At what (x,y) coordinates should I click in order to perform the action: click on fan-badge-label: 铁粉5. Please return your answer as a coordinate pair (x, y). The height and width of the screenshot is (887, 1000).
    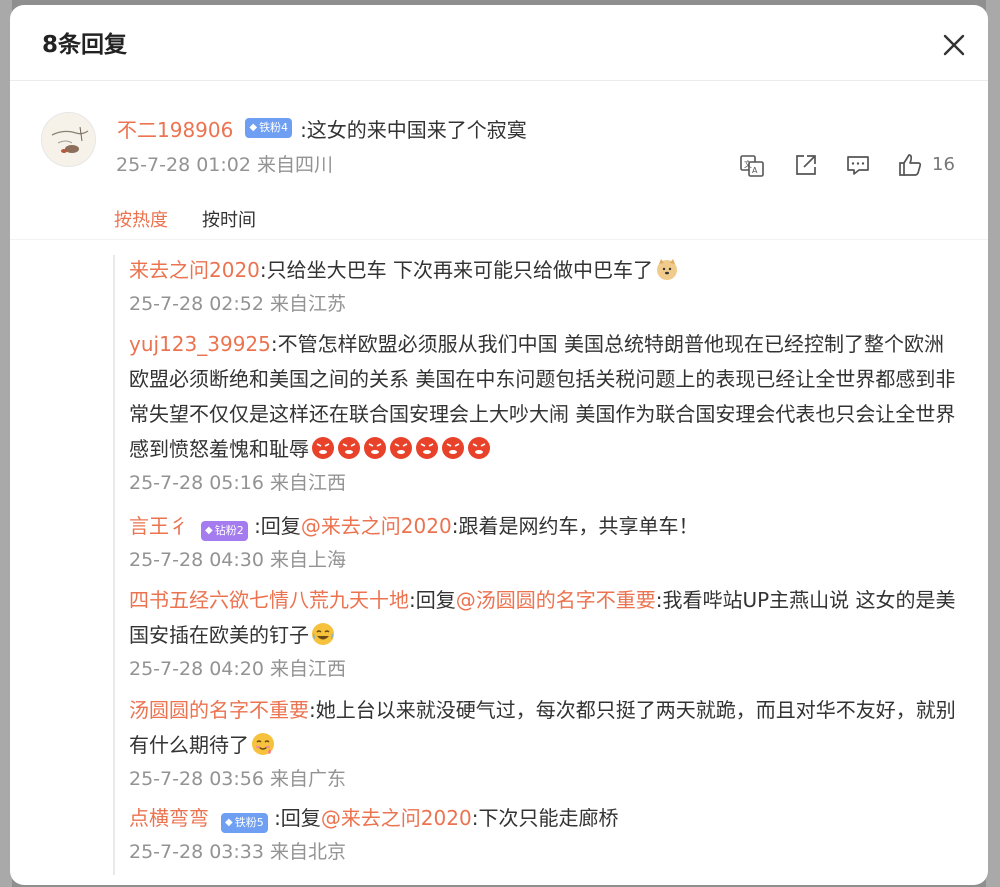
    Looking at the image, I should click on (249, 822).